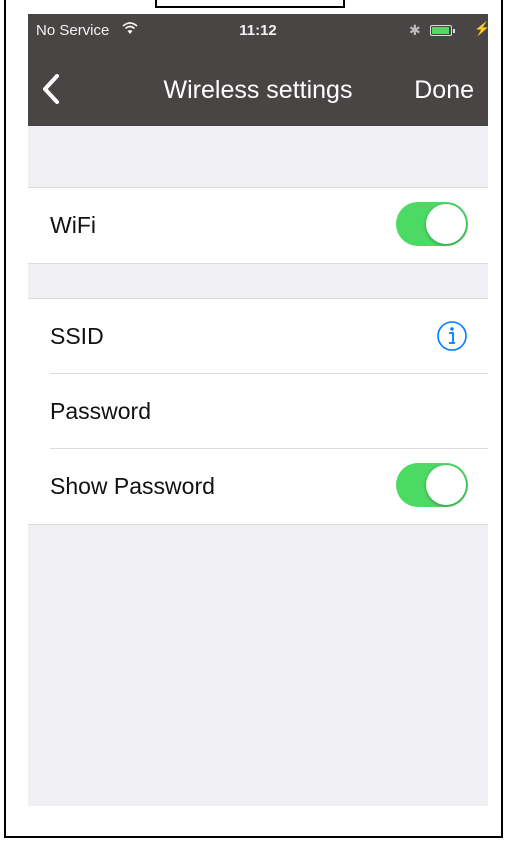 Image resolution: width=506 pixels, height=841 pixels. What do you see at coordinates (100, 411) in the screenshot?
I see `password-label: Password` at bounding box center [100, 411].